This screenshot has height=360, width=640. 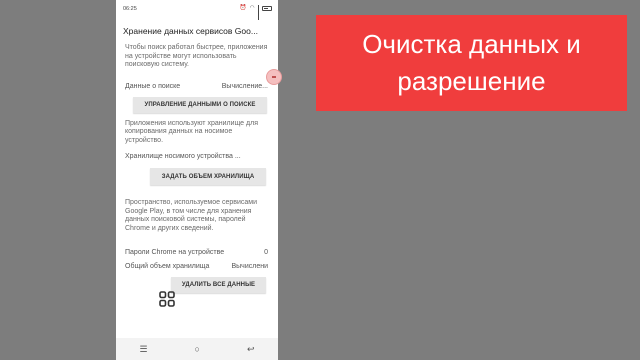 What do you see at coordinates (251, 349) in the screenshot?
I see `back-nav-icon: ↩` at bounding box center [251, 349].